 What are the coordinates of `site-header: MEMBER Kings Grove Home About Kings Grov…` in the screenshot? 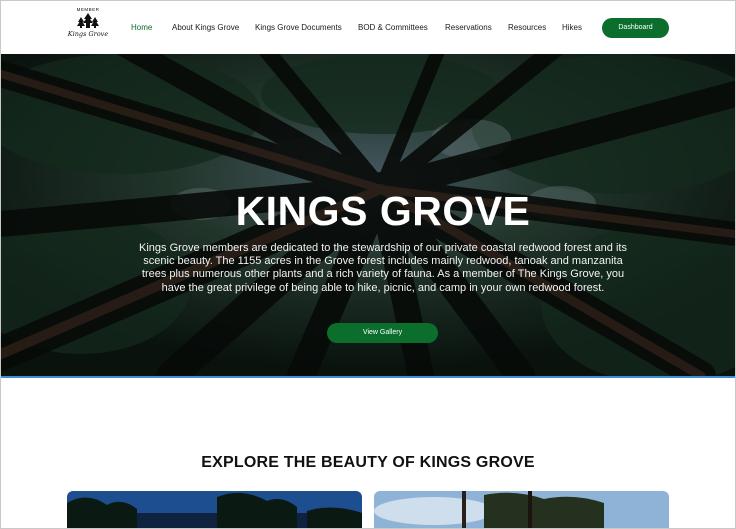 It's located at (368, 27).